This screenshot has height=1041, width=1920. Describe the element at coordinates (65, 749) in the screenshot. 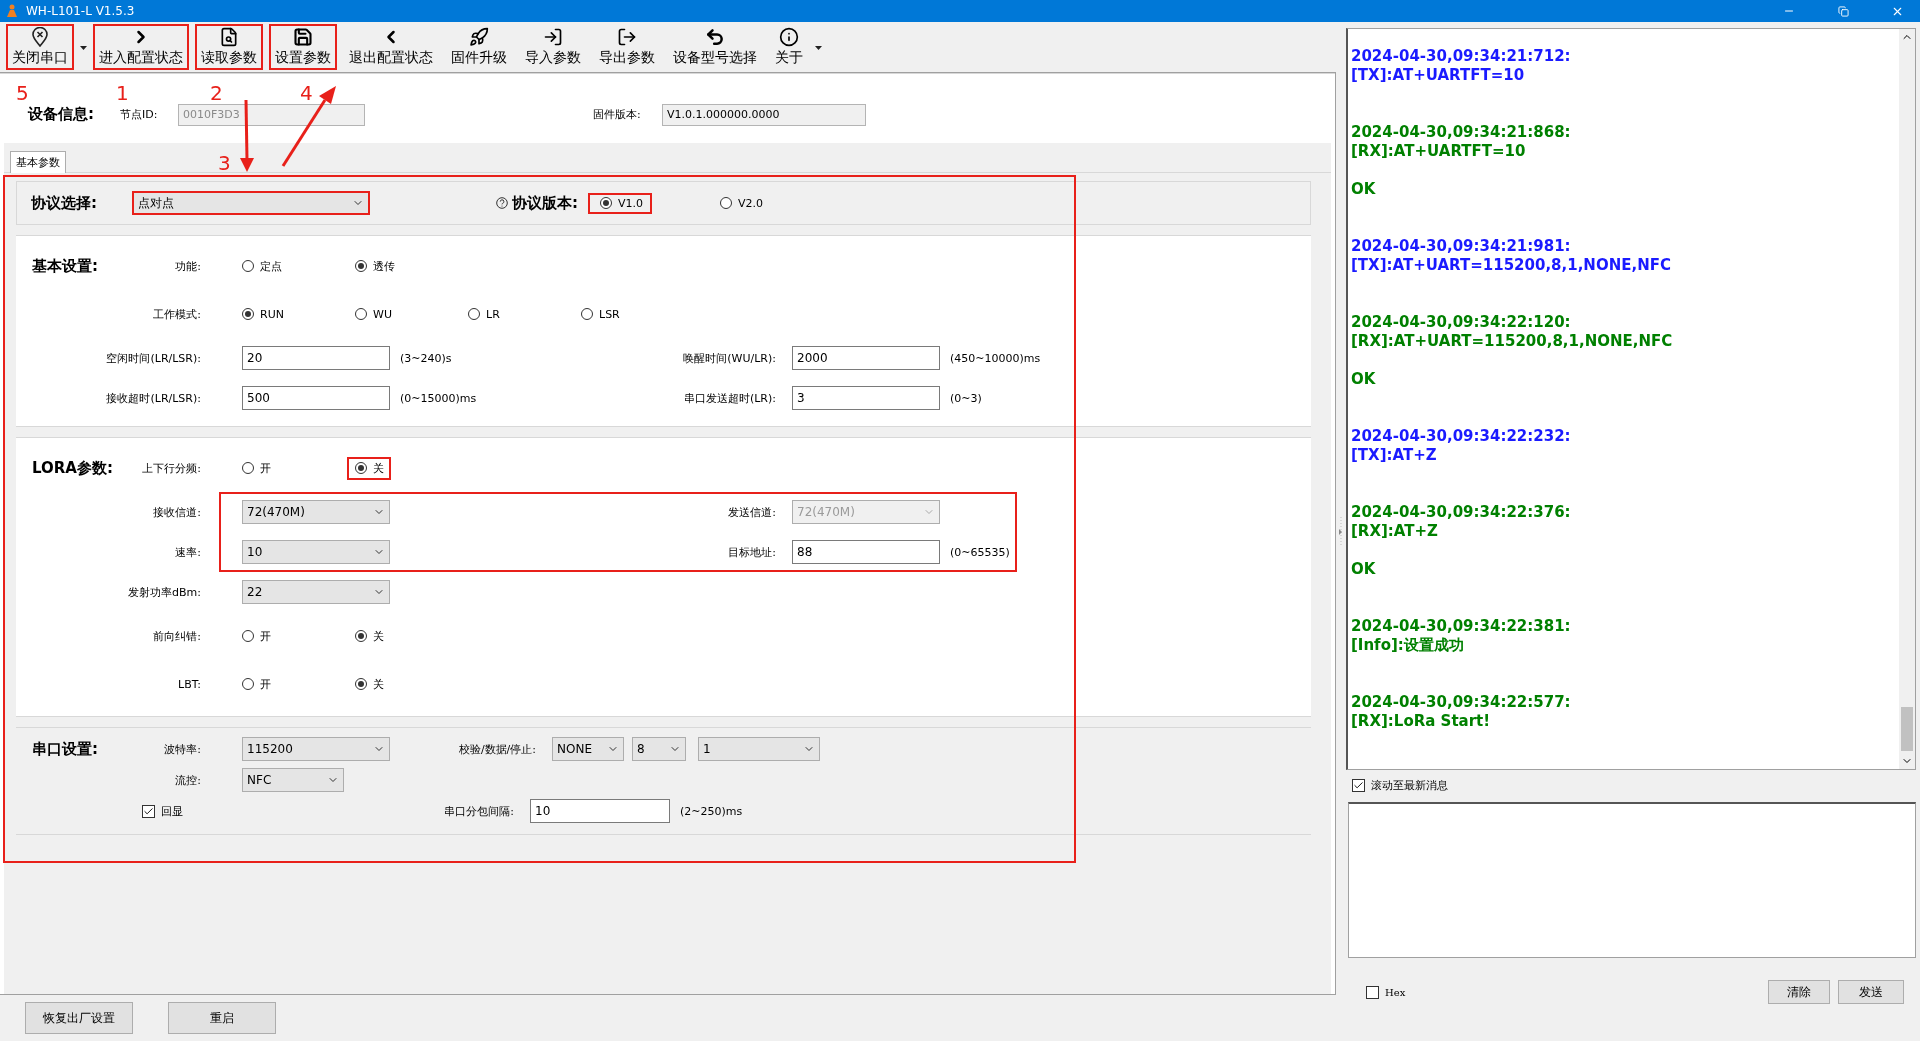

I see `section-title: 串口设置:` at that location.